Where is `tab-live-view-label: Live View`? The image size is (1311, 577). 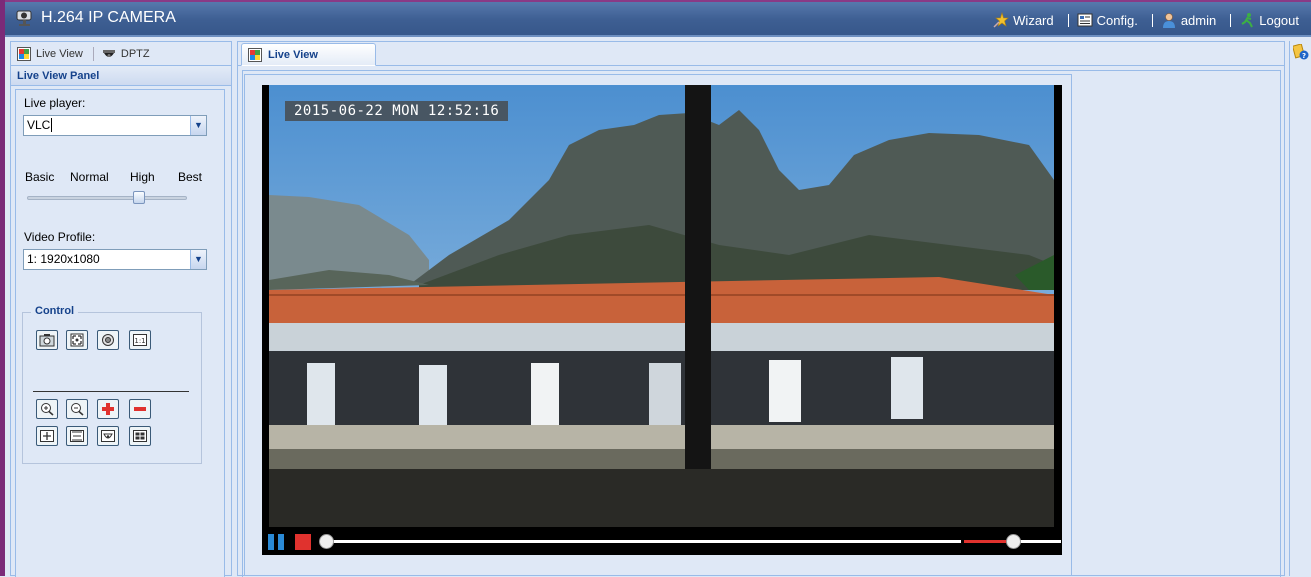 tab-live-view-label: Live View is located at coordinates (293, 54).